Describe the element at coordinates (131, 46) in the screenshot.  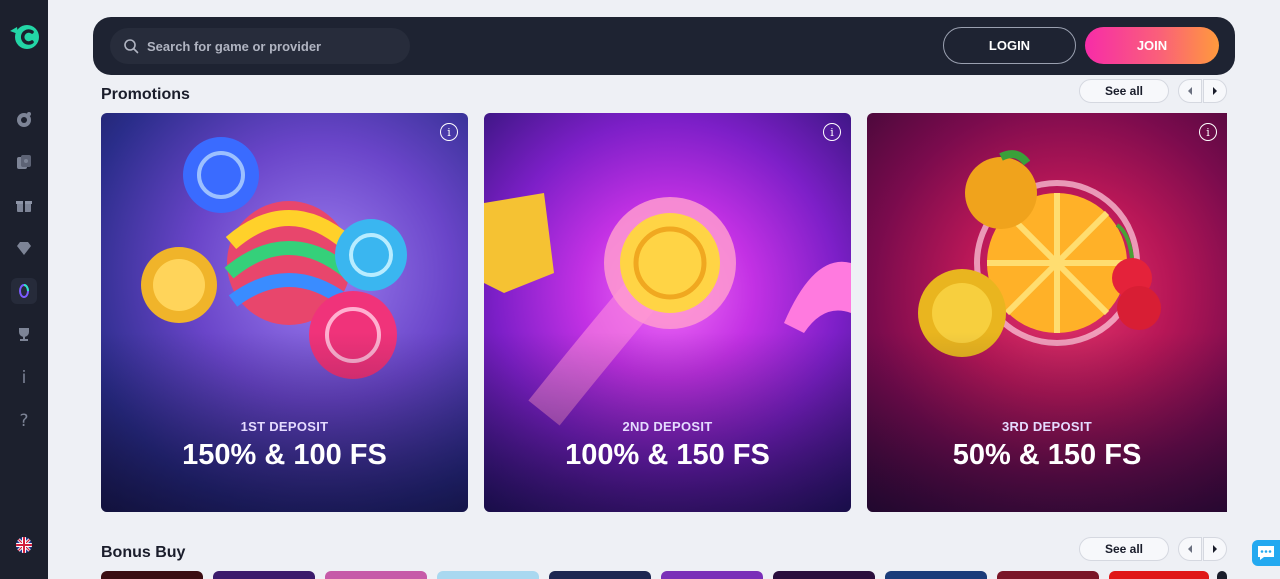
I see `search-icon` at that location.